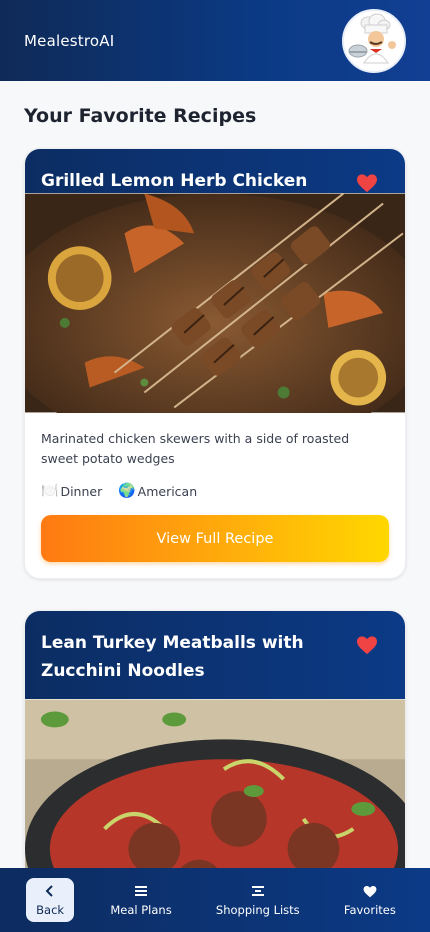 The width and height of the screenshot is (430, 932). Describe the element at coordinates (127, 491) in the screenshot. I see `globe-icon: 🌍` at that location.